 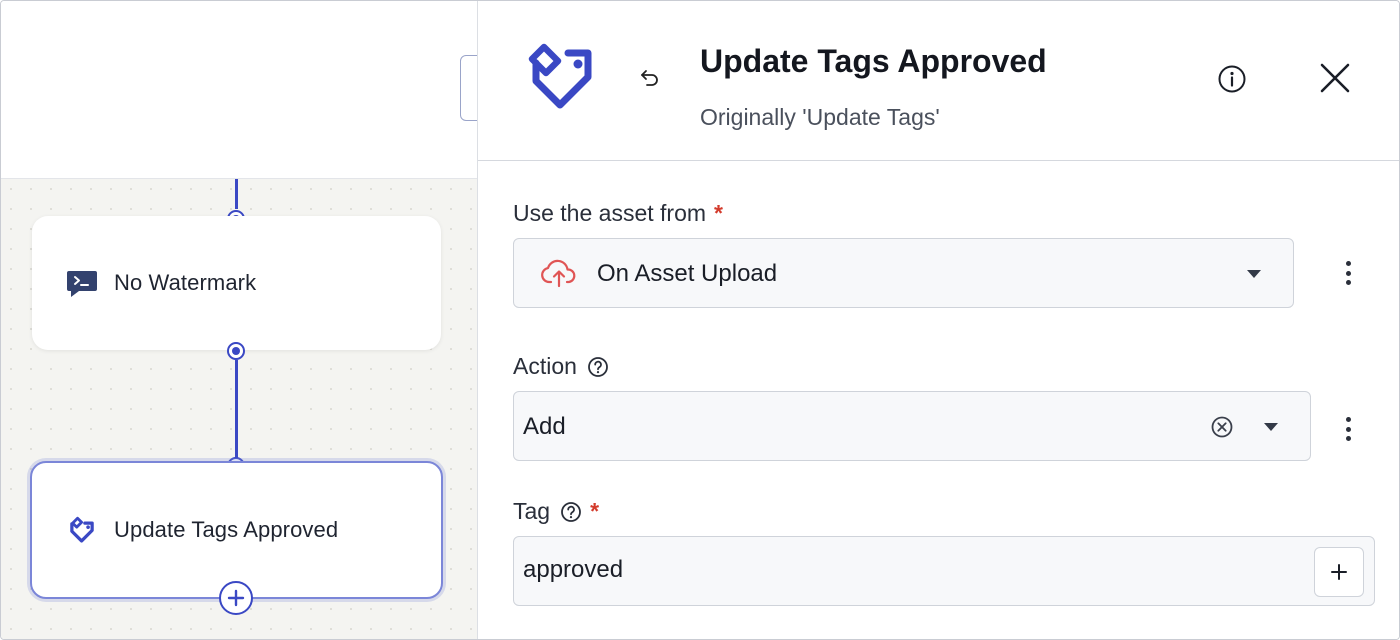 I want to click on cloud-upload-icon, so click(x=559, y=275).